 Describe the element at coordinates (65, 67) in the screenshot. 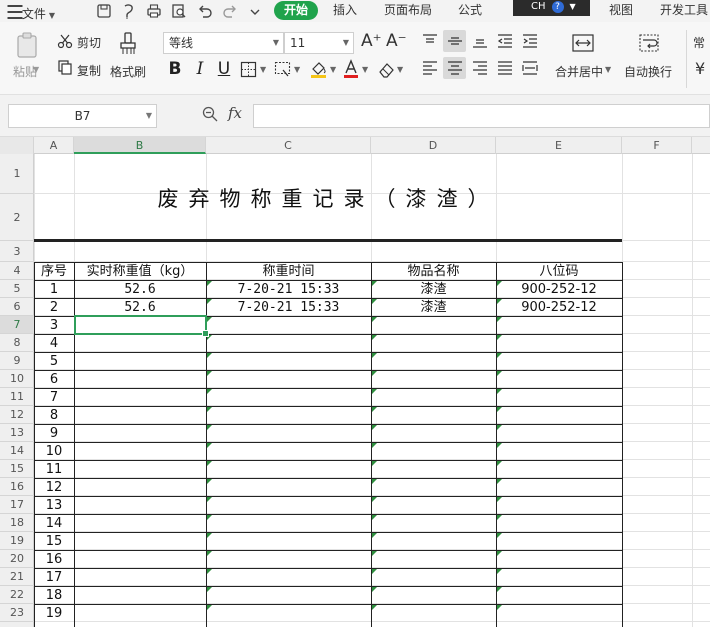

I see `copy-icon` at that location.